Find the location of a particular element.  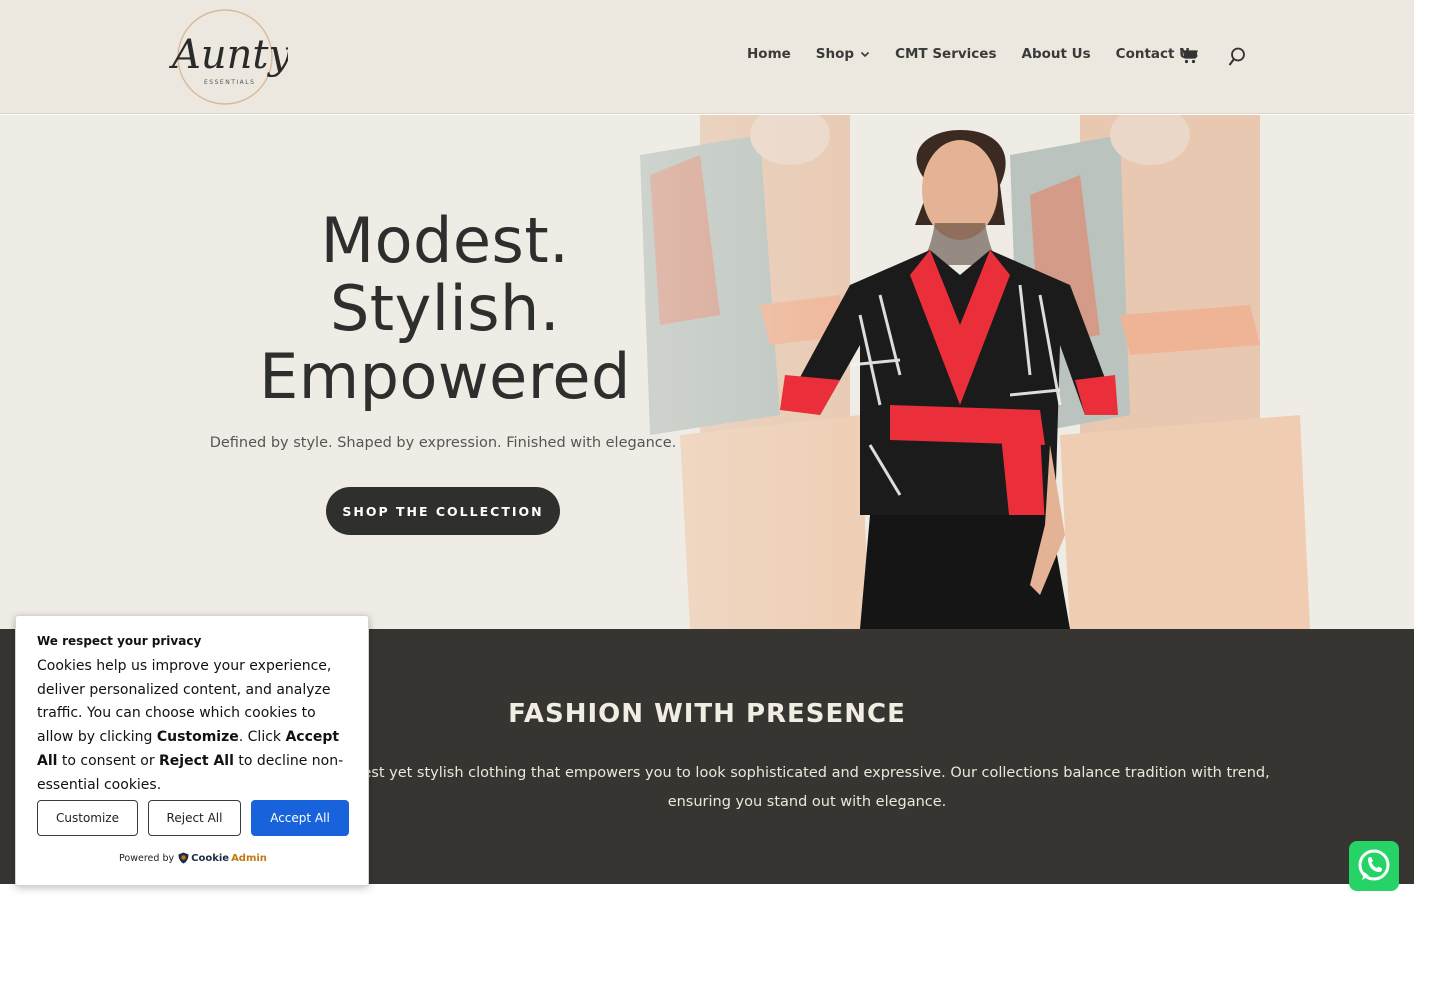

cookieadmin-logo: Cookie Admin is located at coordinates (222, 858).